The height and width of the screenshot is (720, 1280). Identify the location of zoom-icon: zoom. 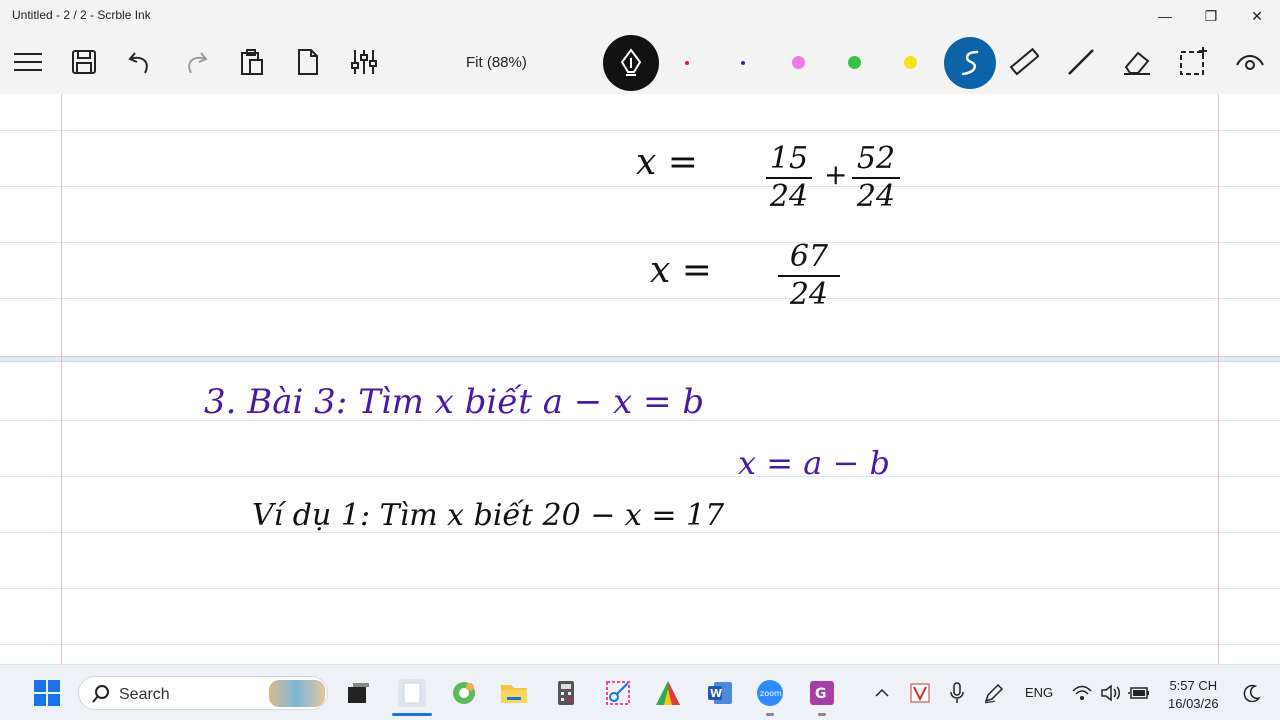
(770, 693).